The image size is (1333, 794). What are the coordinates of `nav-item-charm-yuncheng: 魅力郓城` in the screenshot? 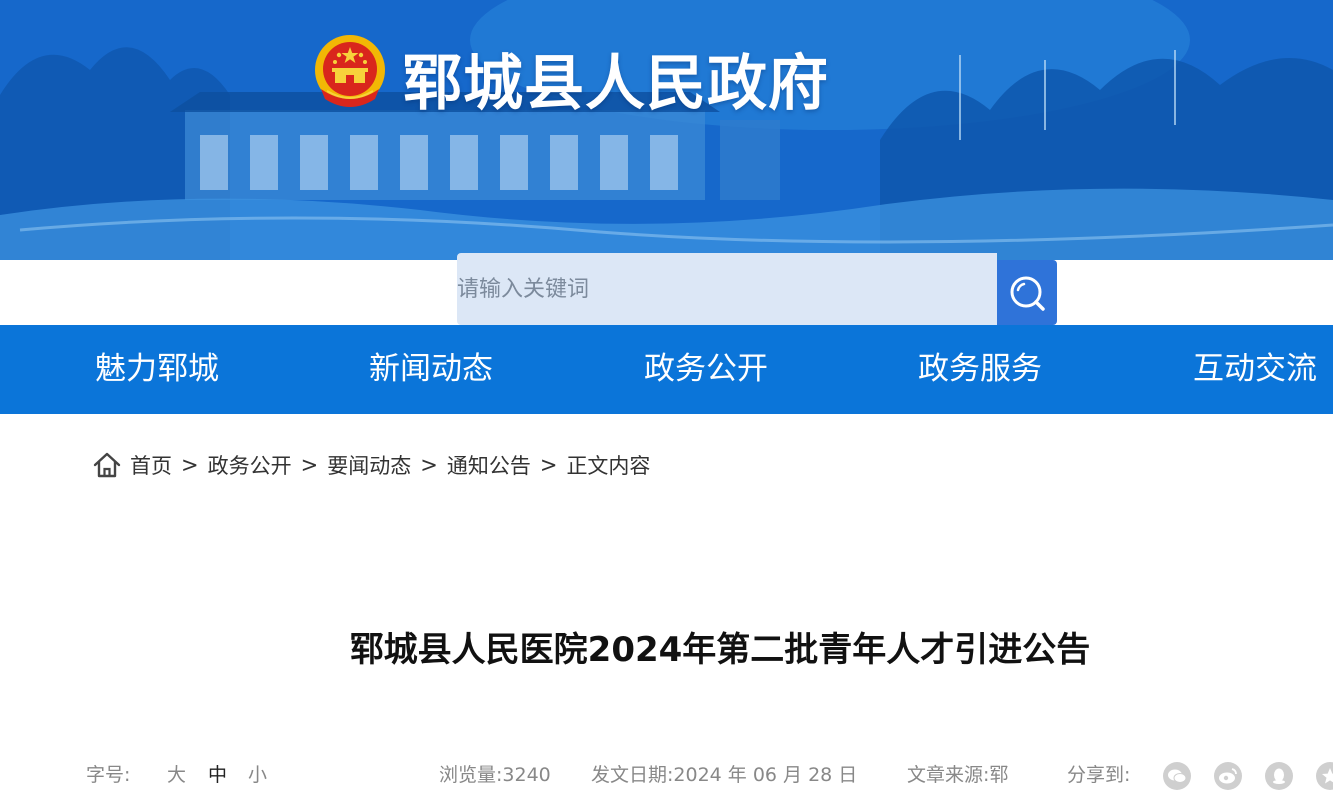 It's located at (157, 369).